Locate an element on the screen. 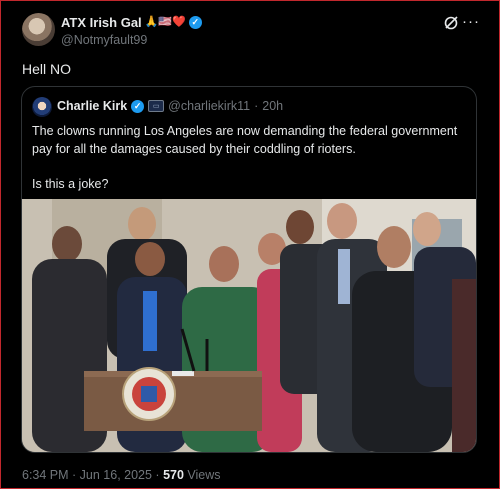 This screenshot has width=500, height=489. post-meta: 6:34 PM · Jun 16, 2025 · 570 Views is located at coordinates (121, 475).